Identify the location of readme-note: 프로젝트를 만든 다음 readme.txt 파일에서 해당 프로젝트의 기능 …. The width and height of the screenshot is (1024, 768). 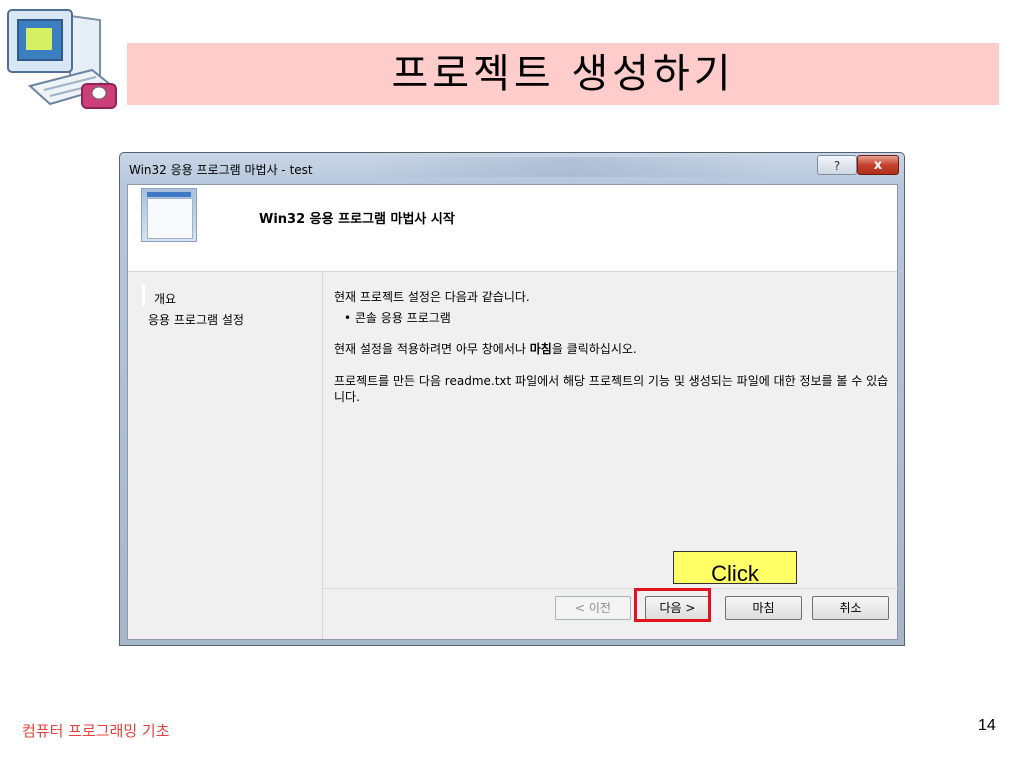
(611, 389).